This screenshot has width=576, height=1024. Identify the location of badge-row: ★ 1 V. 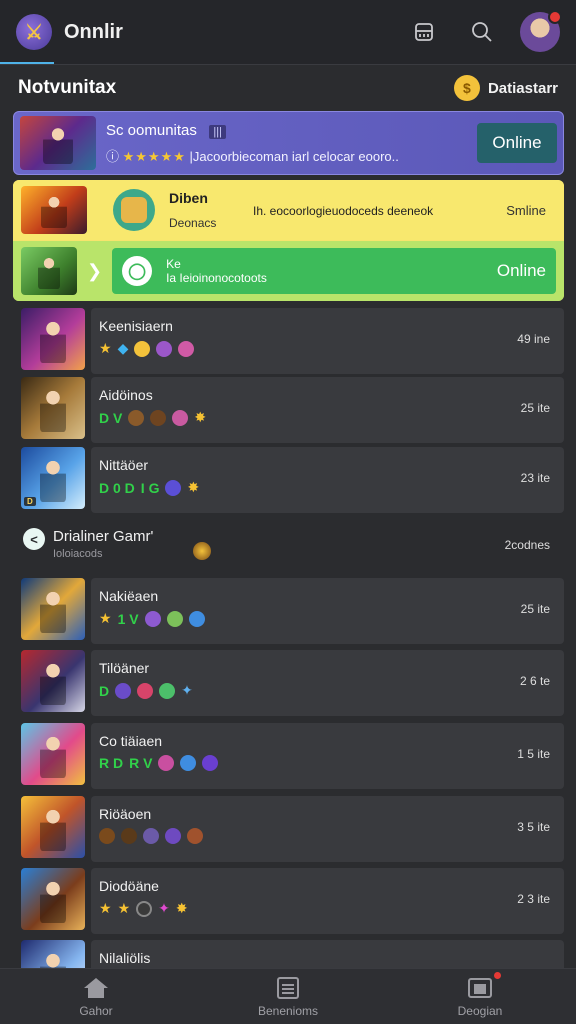
(152, 618).